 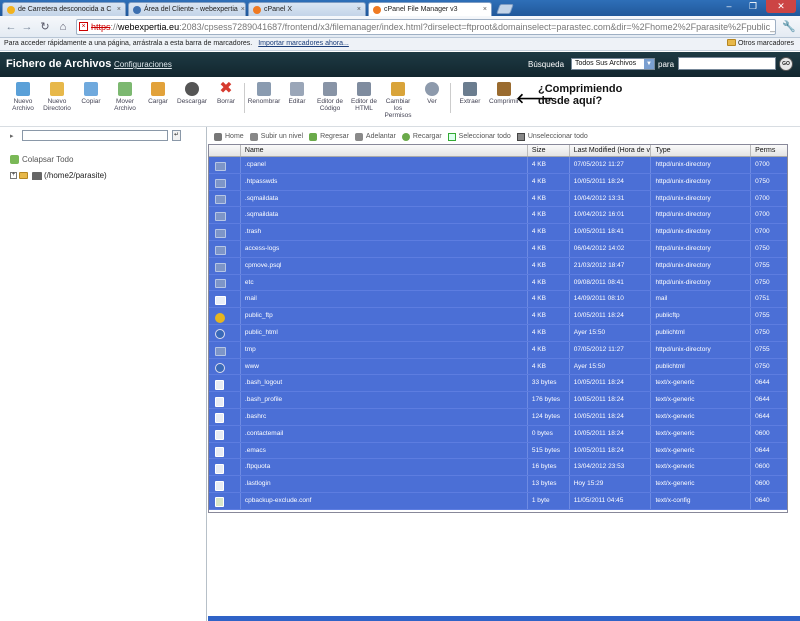 What do you see at coordinates (384, 400) in the screenshot?
I see `file-name: .bash_profile` at bounding box center [384, 400].